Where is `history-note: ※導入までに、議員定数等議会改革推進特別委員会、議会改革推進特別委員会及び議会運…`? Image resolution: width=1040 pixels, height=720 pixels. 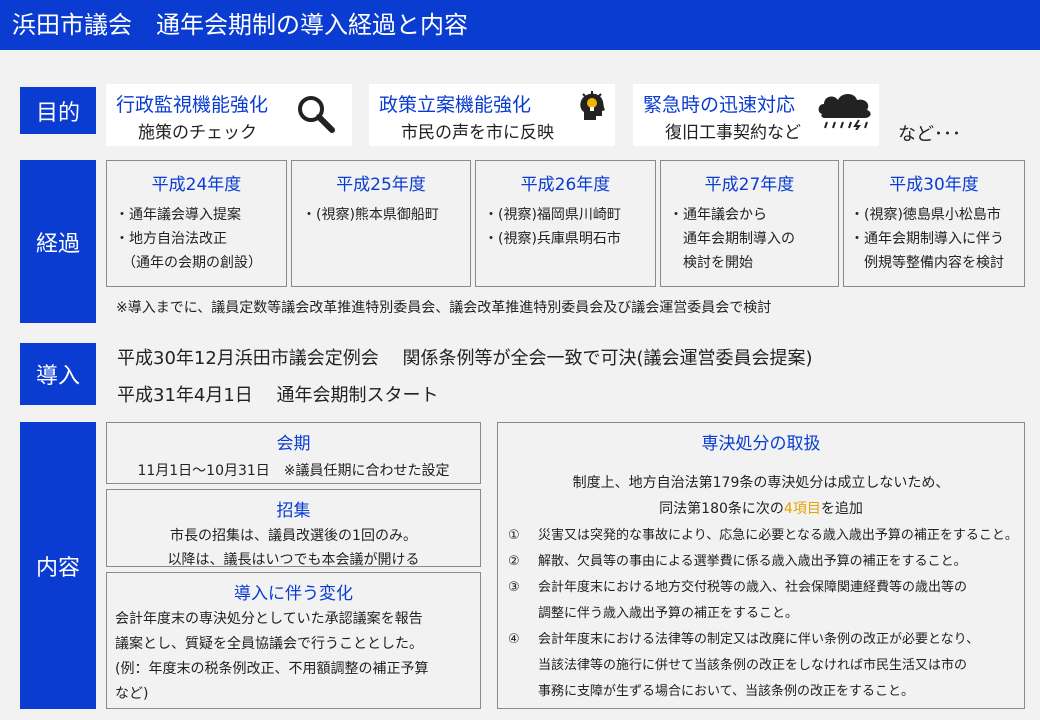 history-note: ※導入までに、議員定数等議会改革推進特別委員会、議会改革推進特別委員会及び議会運… is located at coordinates (444, 308).